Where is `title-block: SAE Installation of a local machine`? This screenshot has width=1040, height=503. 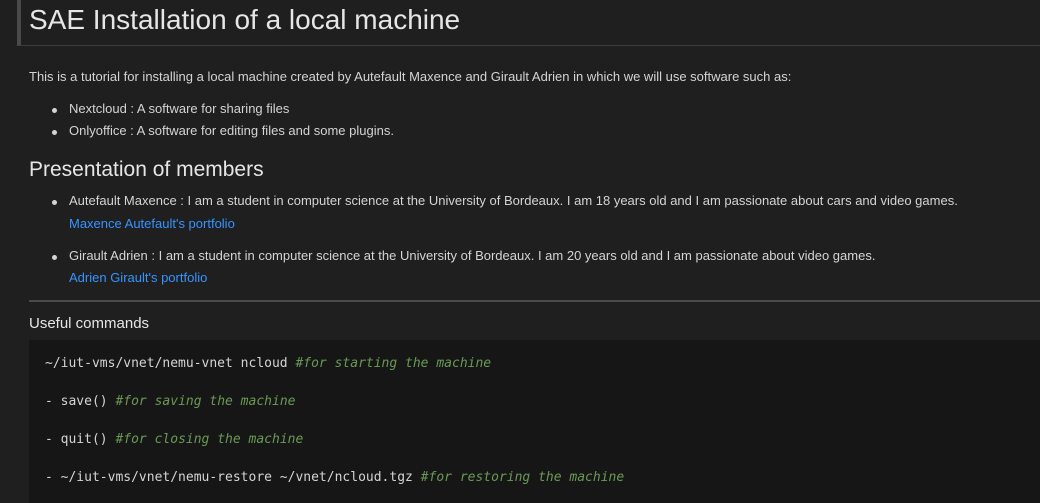 title-block: SAE Installation of a local machine is located at coordinates (528, 23).